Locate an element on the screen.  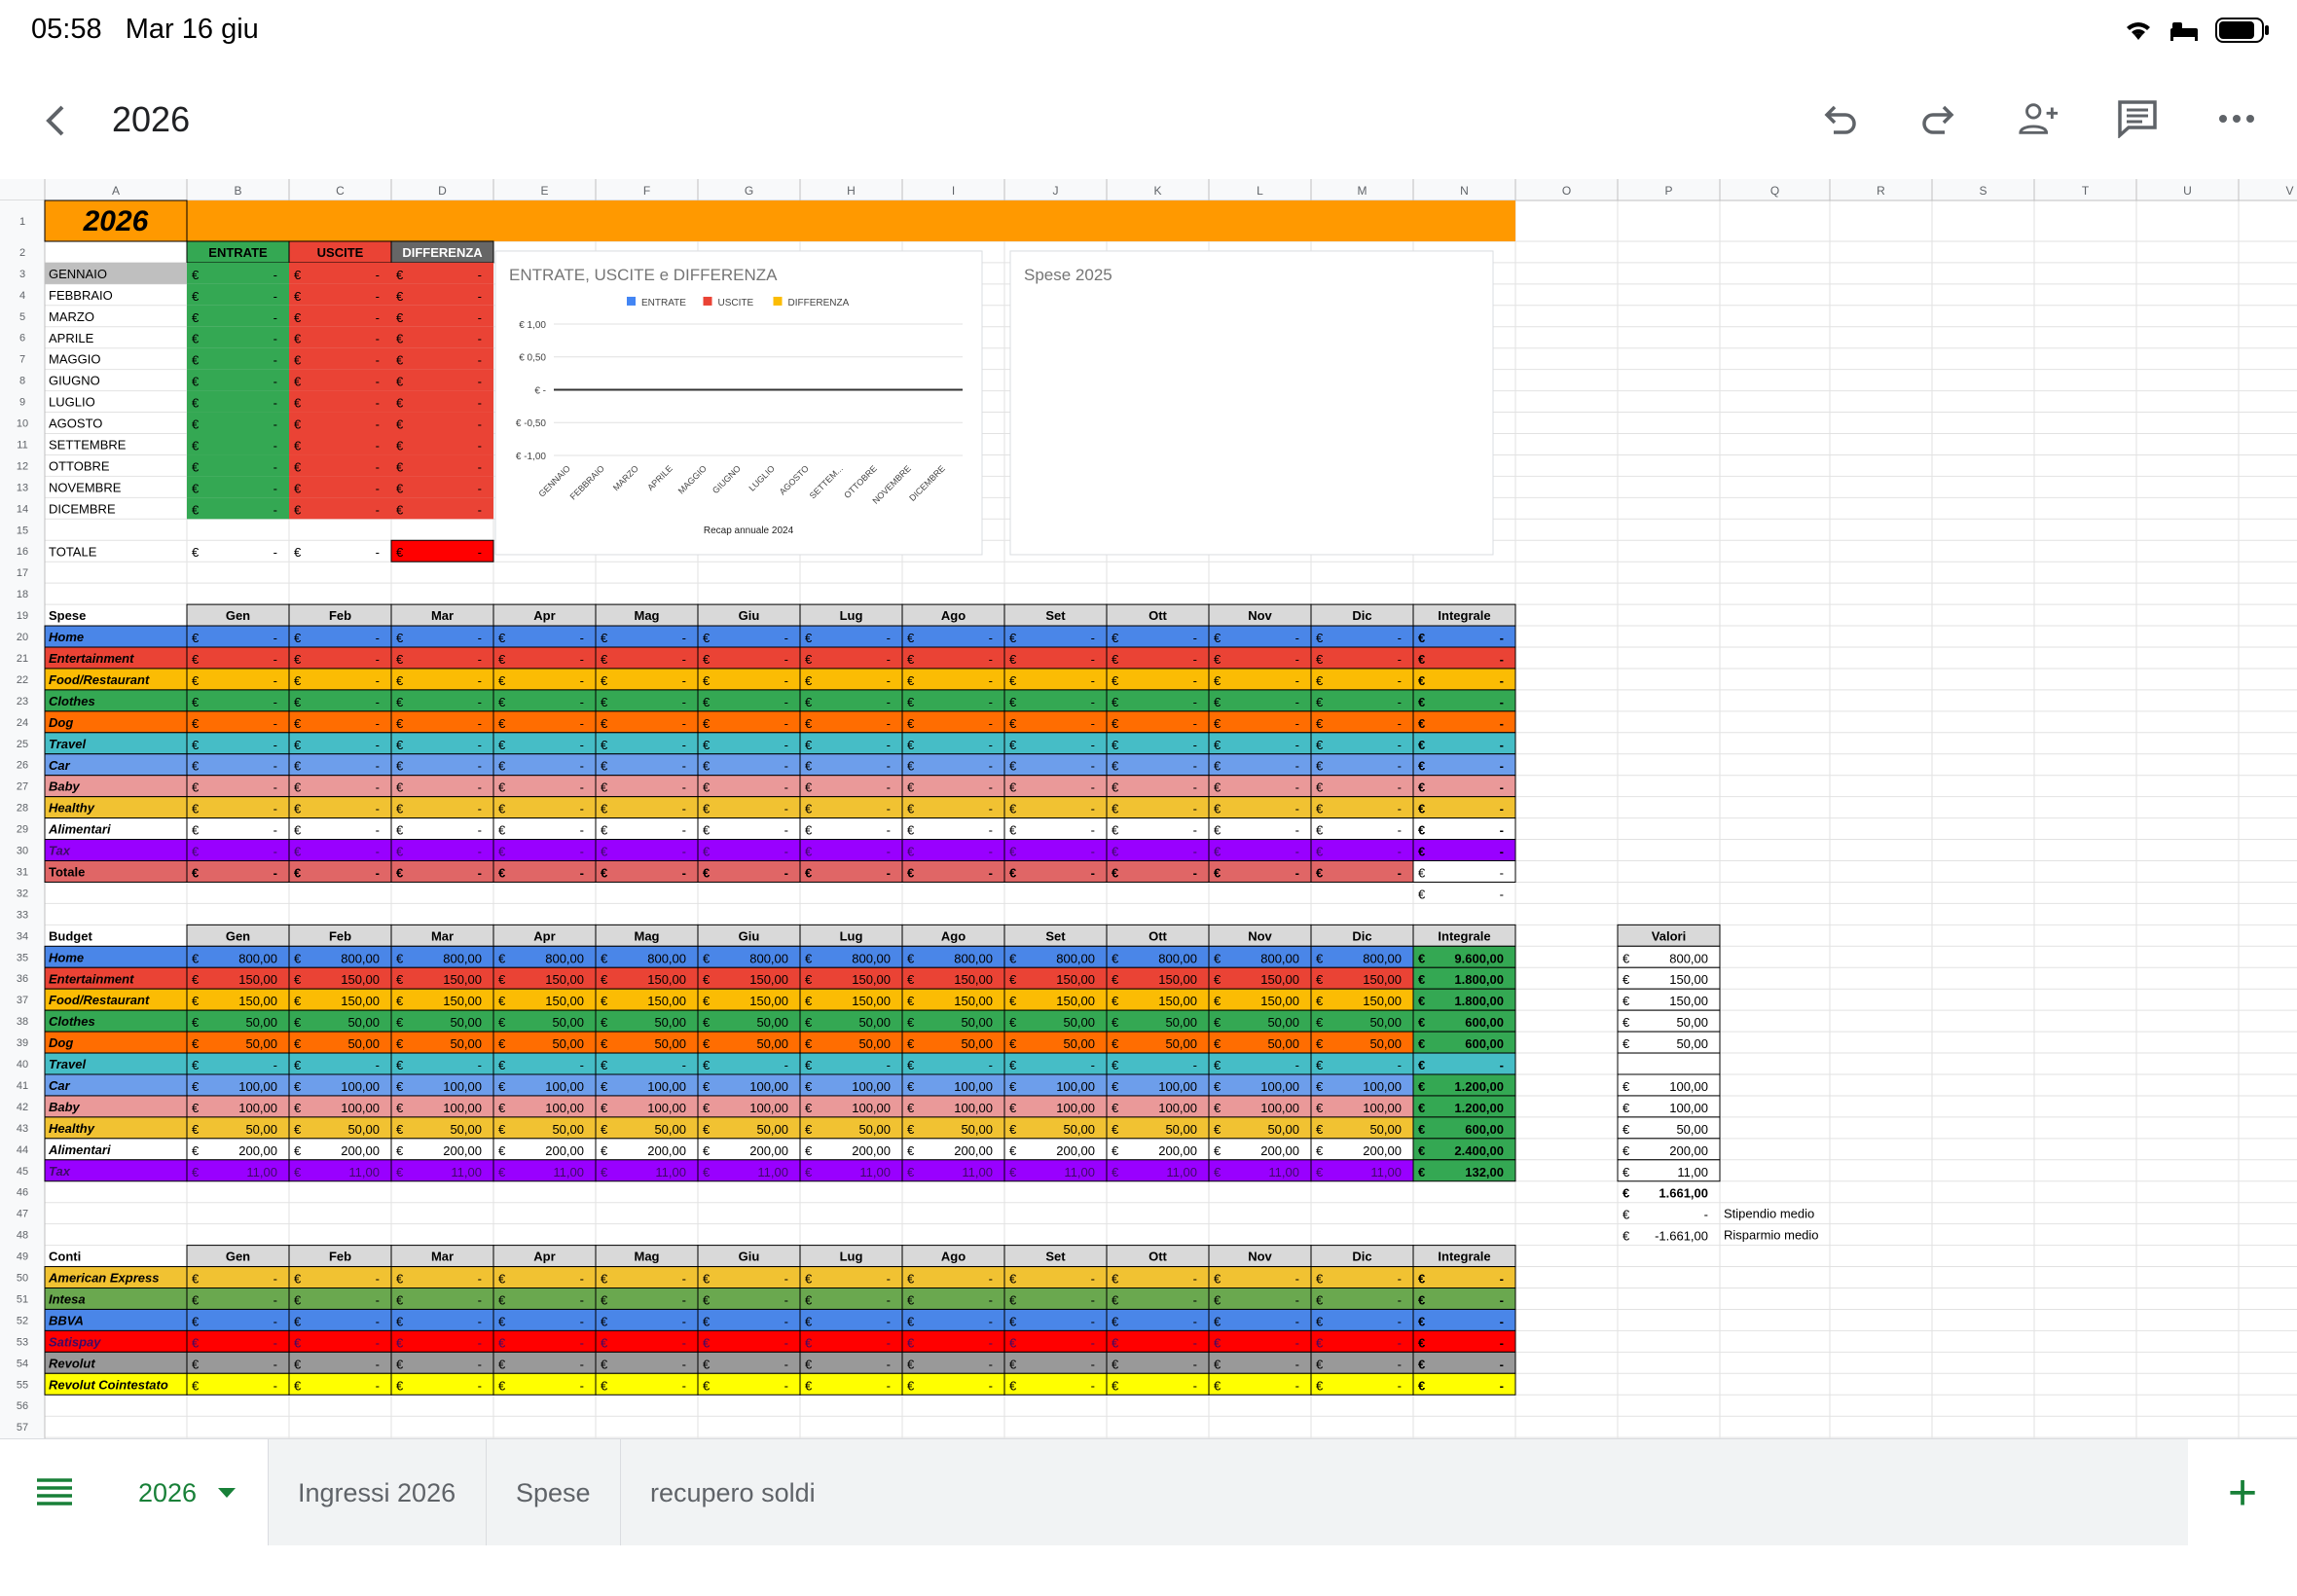
cell-value: 200,00 is located at coordinates (871, 1150).